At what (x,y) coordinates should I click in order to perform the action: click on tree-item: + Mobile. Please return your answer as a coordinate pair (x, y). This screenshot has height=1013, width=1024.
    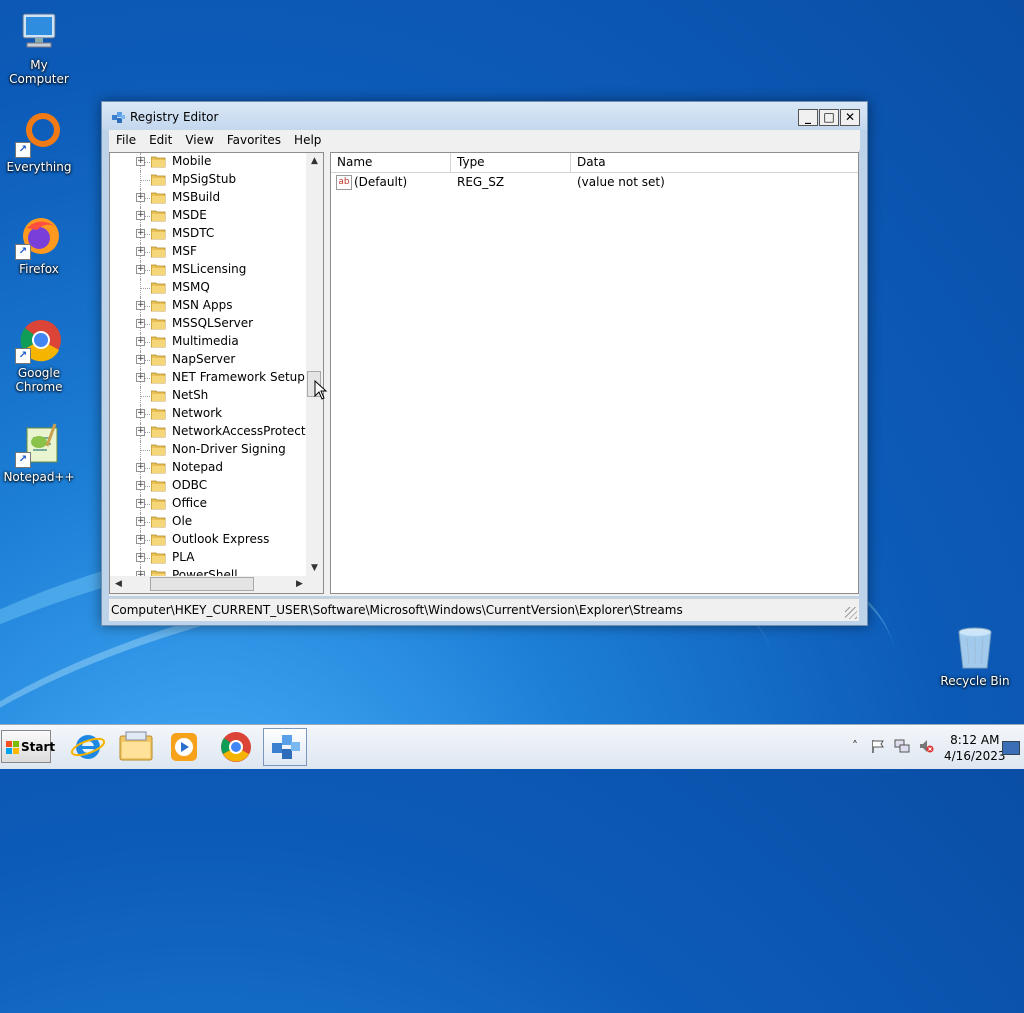
    Looking at the image, I should click on (209, 162).